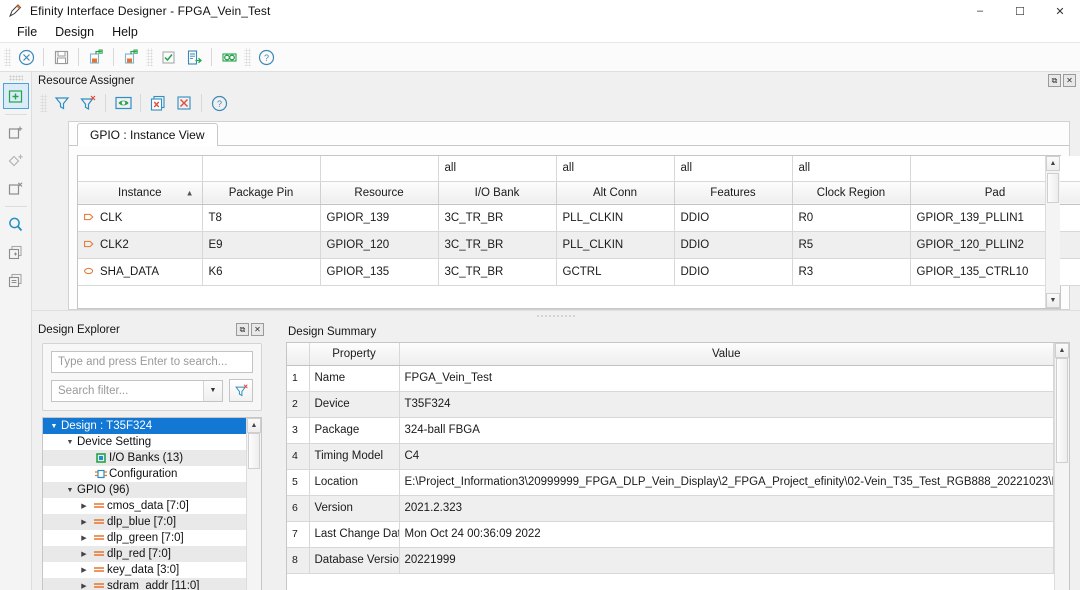  What do you see at coordinates (26, 57) in the screenshot?
I see `close-design-button` at bounding box center [26, 57].